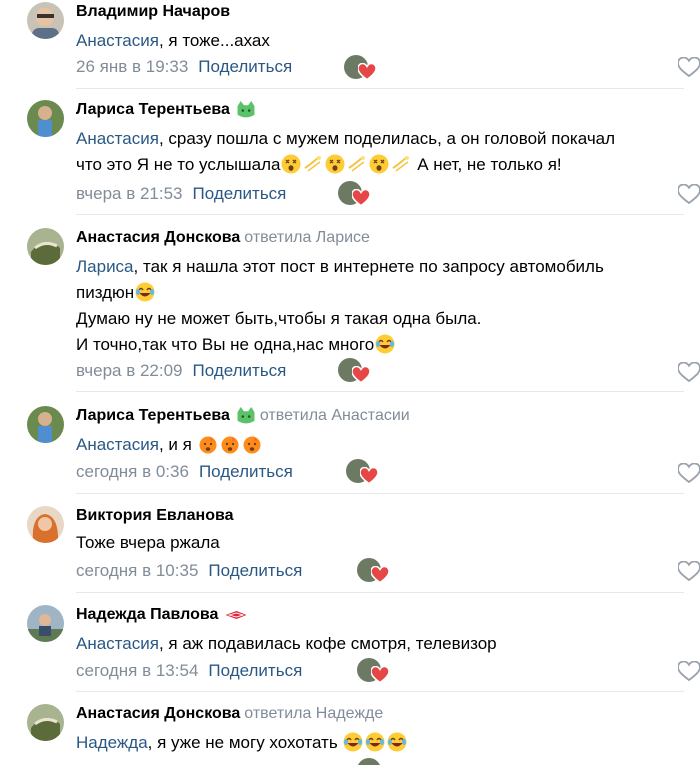  I want to click on comment-date: сегодня в 10:35, so click(137, 570).